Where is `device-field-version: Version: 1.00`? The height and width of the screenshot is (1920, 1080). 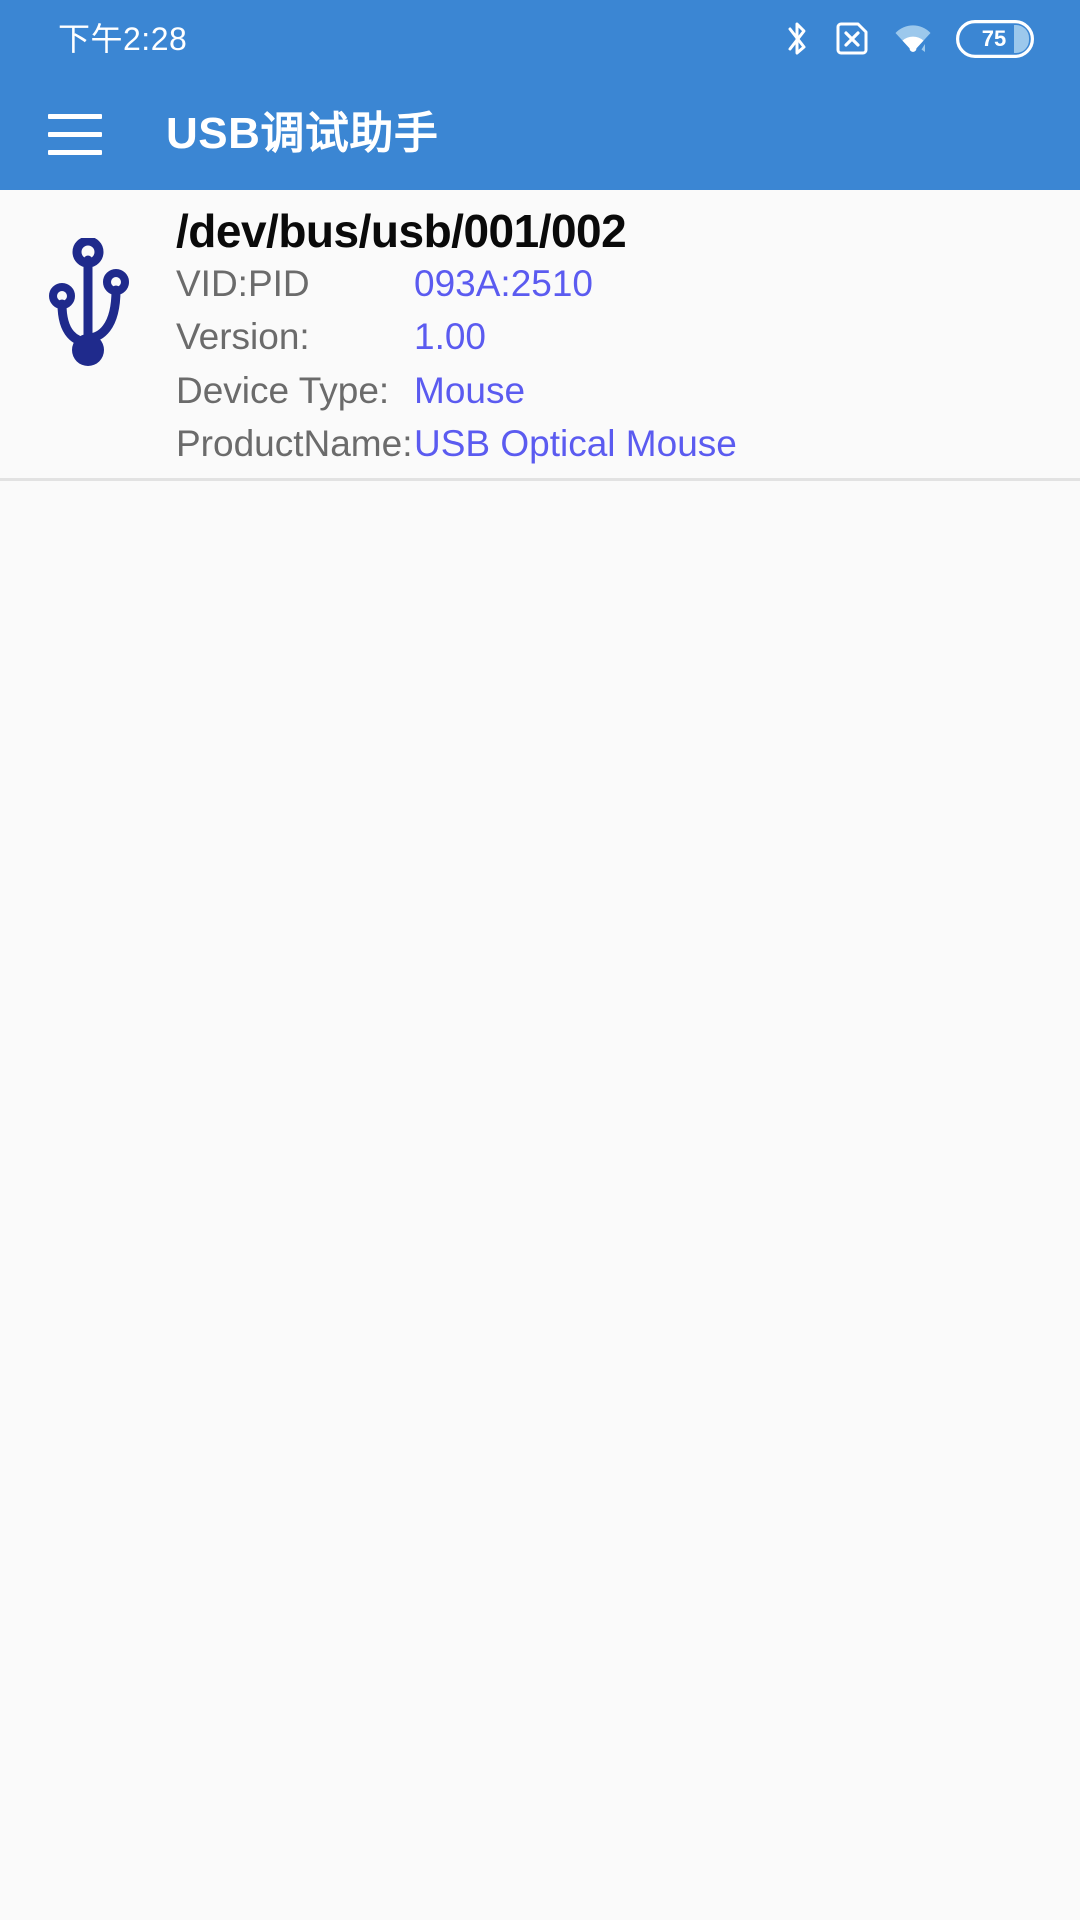
device-field-version: Version: 1.00 is located at coordinates (628, 337).